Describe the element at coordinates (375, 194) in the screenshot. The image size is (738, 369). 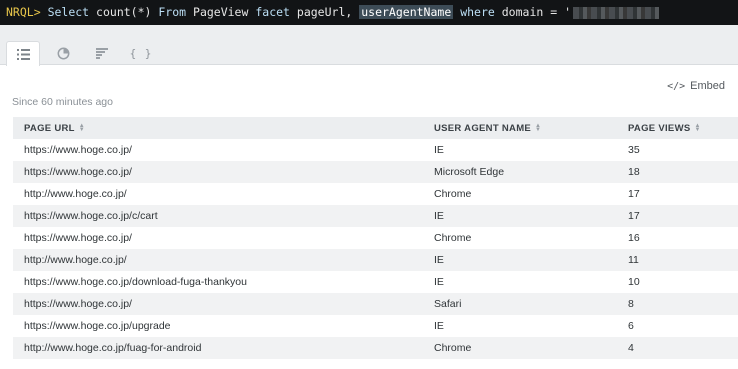
I see `table-row: http://www.hoge.co.jp/ Chrome 17` at that location.